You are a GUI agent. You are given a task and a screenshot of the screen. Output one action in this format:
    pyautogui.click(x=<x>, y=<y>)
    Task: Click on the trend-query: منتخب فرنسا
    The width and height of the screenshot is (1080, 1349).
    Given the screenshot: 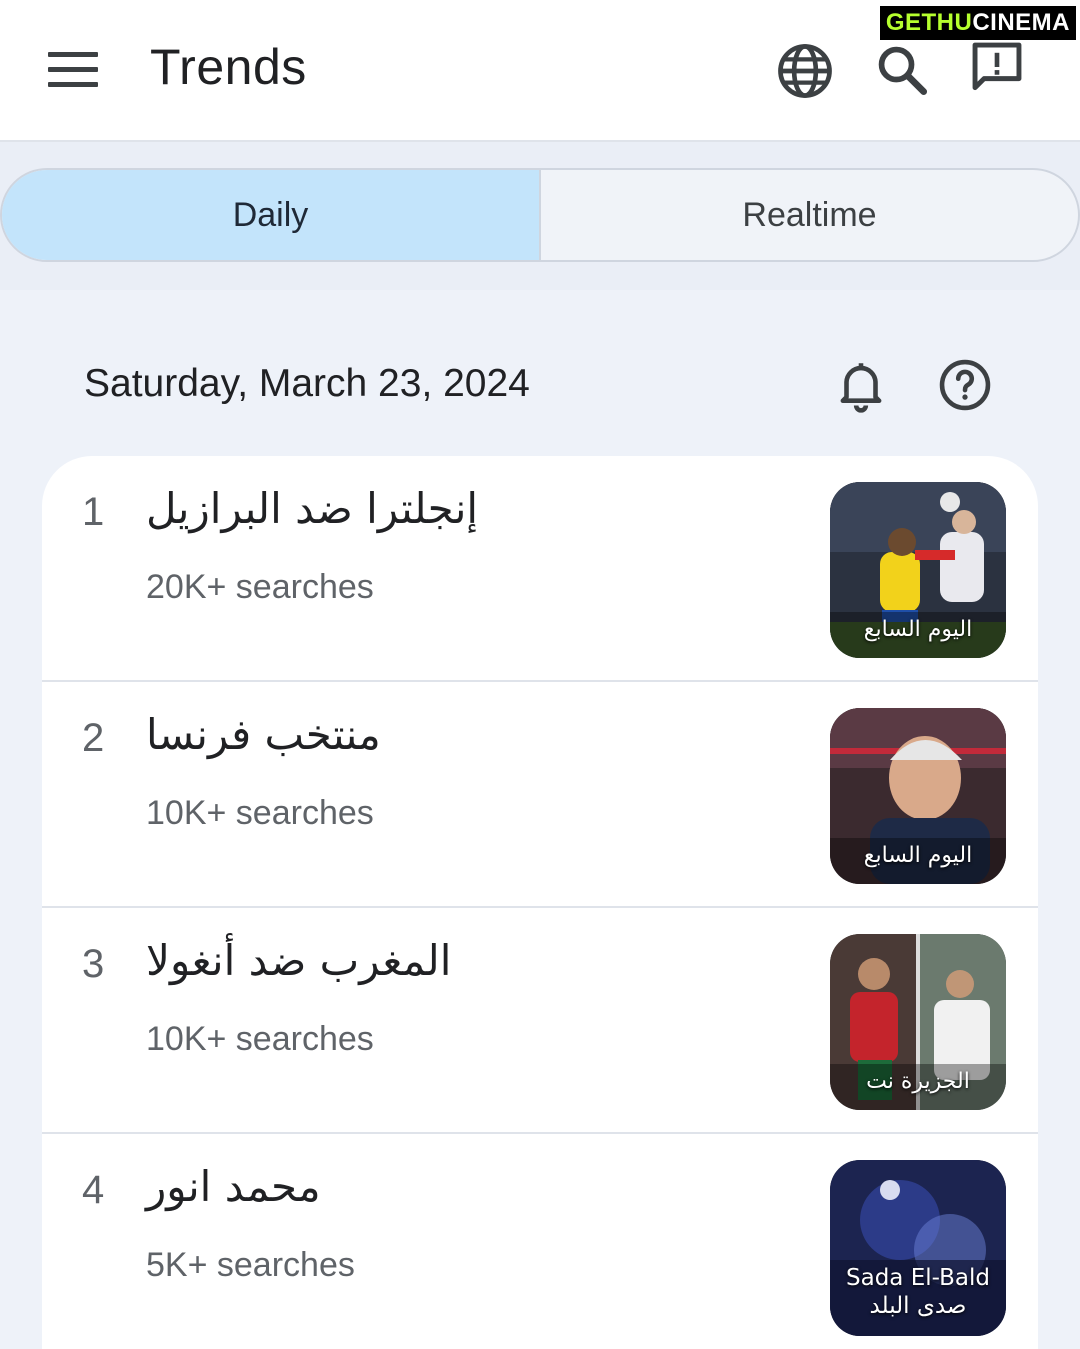 What is the action you would take?
    pyautogui.click(x=263, y=734)
    